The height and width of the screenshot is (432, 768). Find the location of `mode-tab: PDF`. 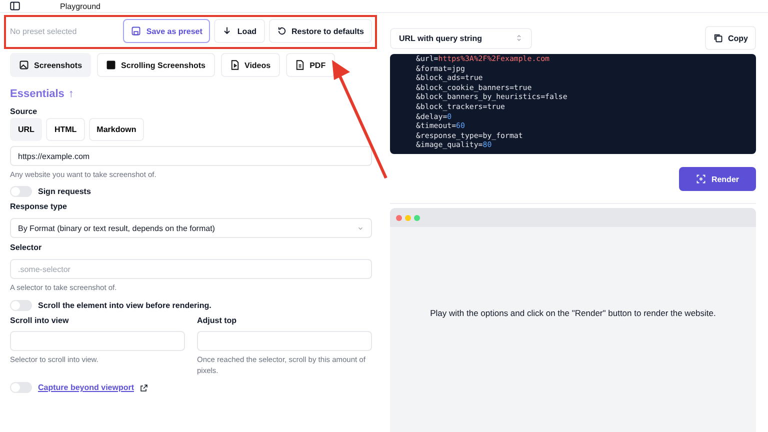

mode-tab: PDF is located at coordinates (310, 65).